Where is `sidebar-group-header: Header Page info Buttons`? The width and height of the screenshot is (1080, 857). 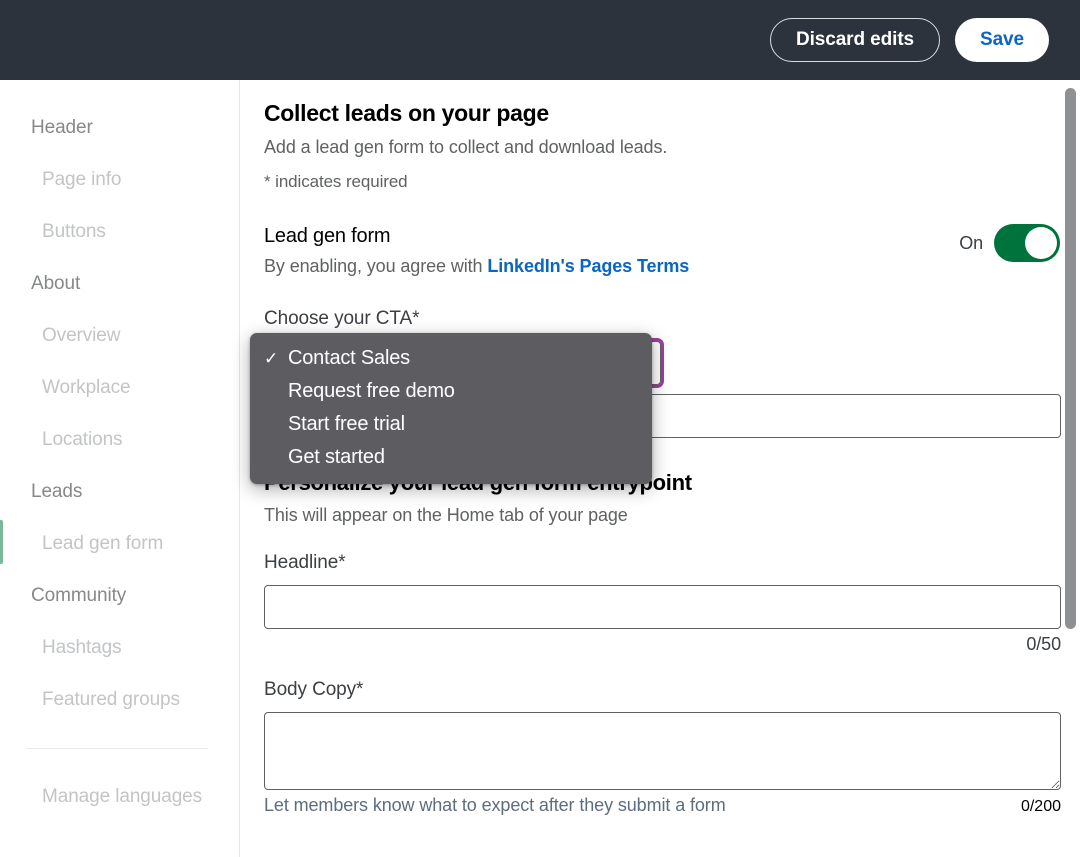
sidebar-group-header: Header Page info Buttons is located at coordinates (119, 180).